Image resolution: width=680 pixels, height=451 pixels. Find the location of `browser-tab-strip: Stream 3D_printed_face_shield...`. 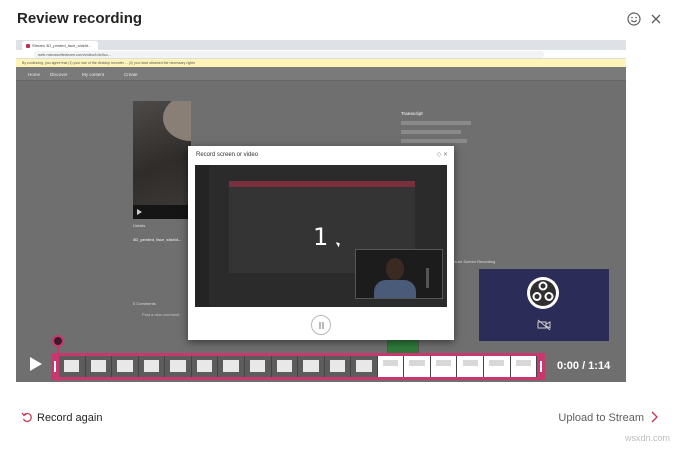

browser-tab-strip: Stream 3D_printed_face_shield... is located at coordinates (321, 45).